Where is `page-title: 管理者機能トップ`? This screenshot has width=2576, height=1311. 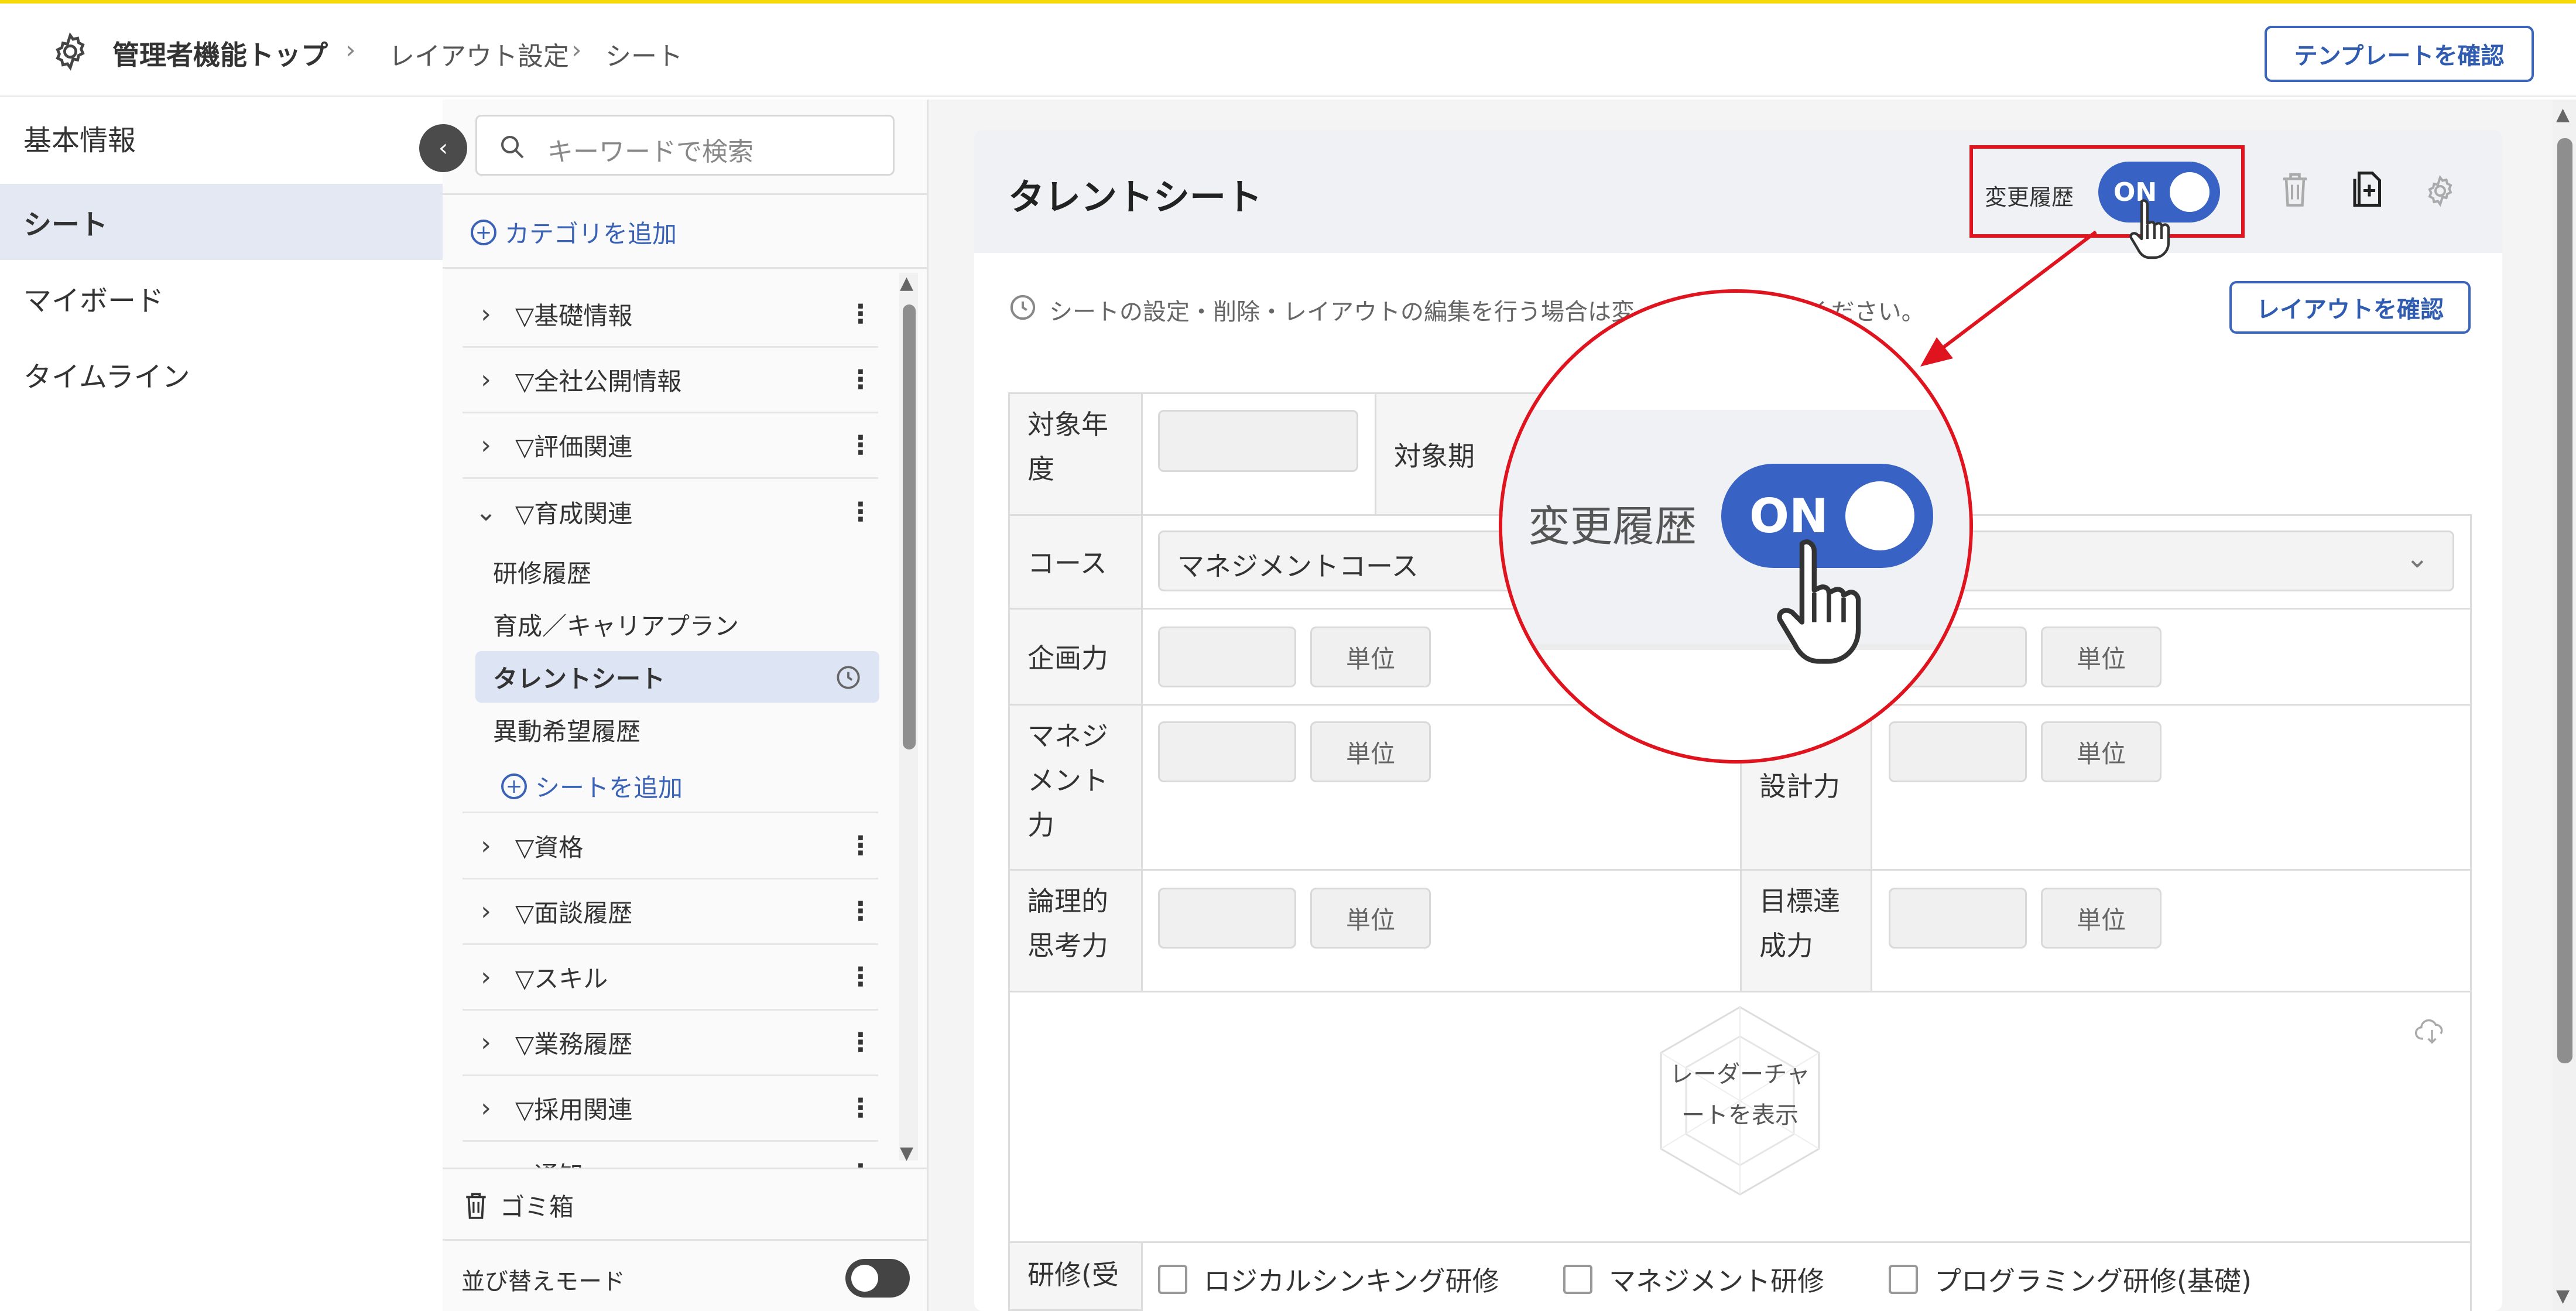
page-title: 管理者機能トップ is located at coordinates (220, 53).